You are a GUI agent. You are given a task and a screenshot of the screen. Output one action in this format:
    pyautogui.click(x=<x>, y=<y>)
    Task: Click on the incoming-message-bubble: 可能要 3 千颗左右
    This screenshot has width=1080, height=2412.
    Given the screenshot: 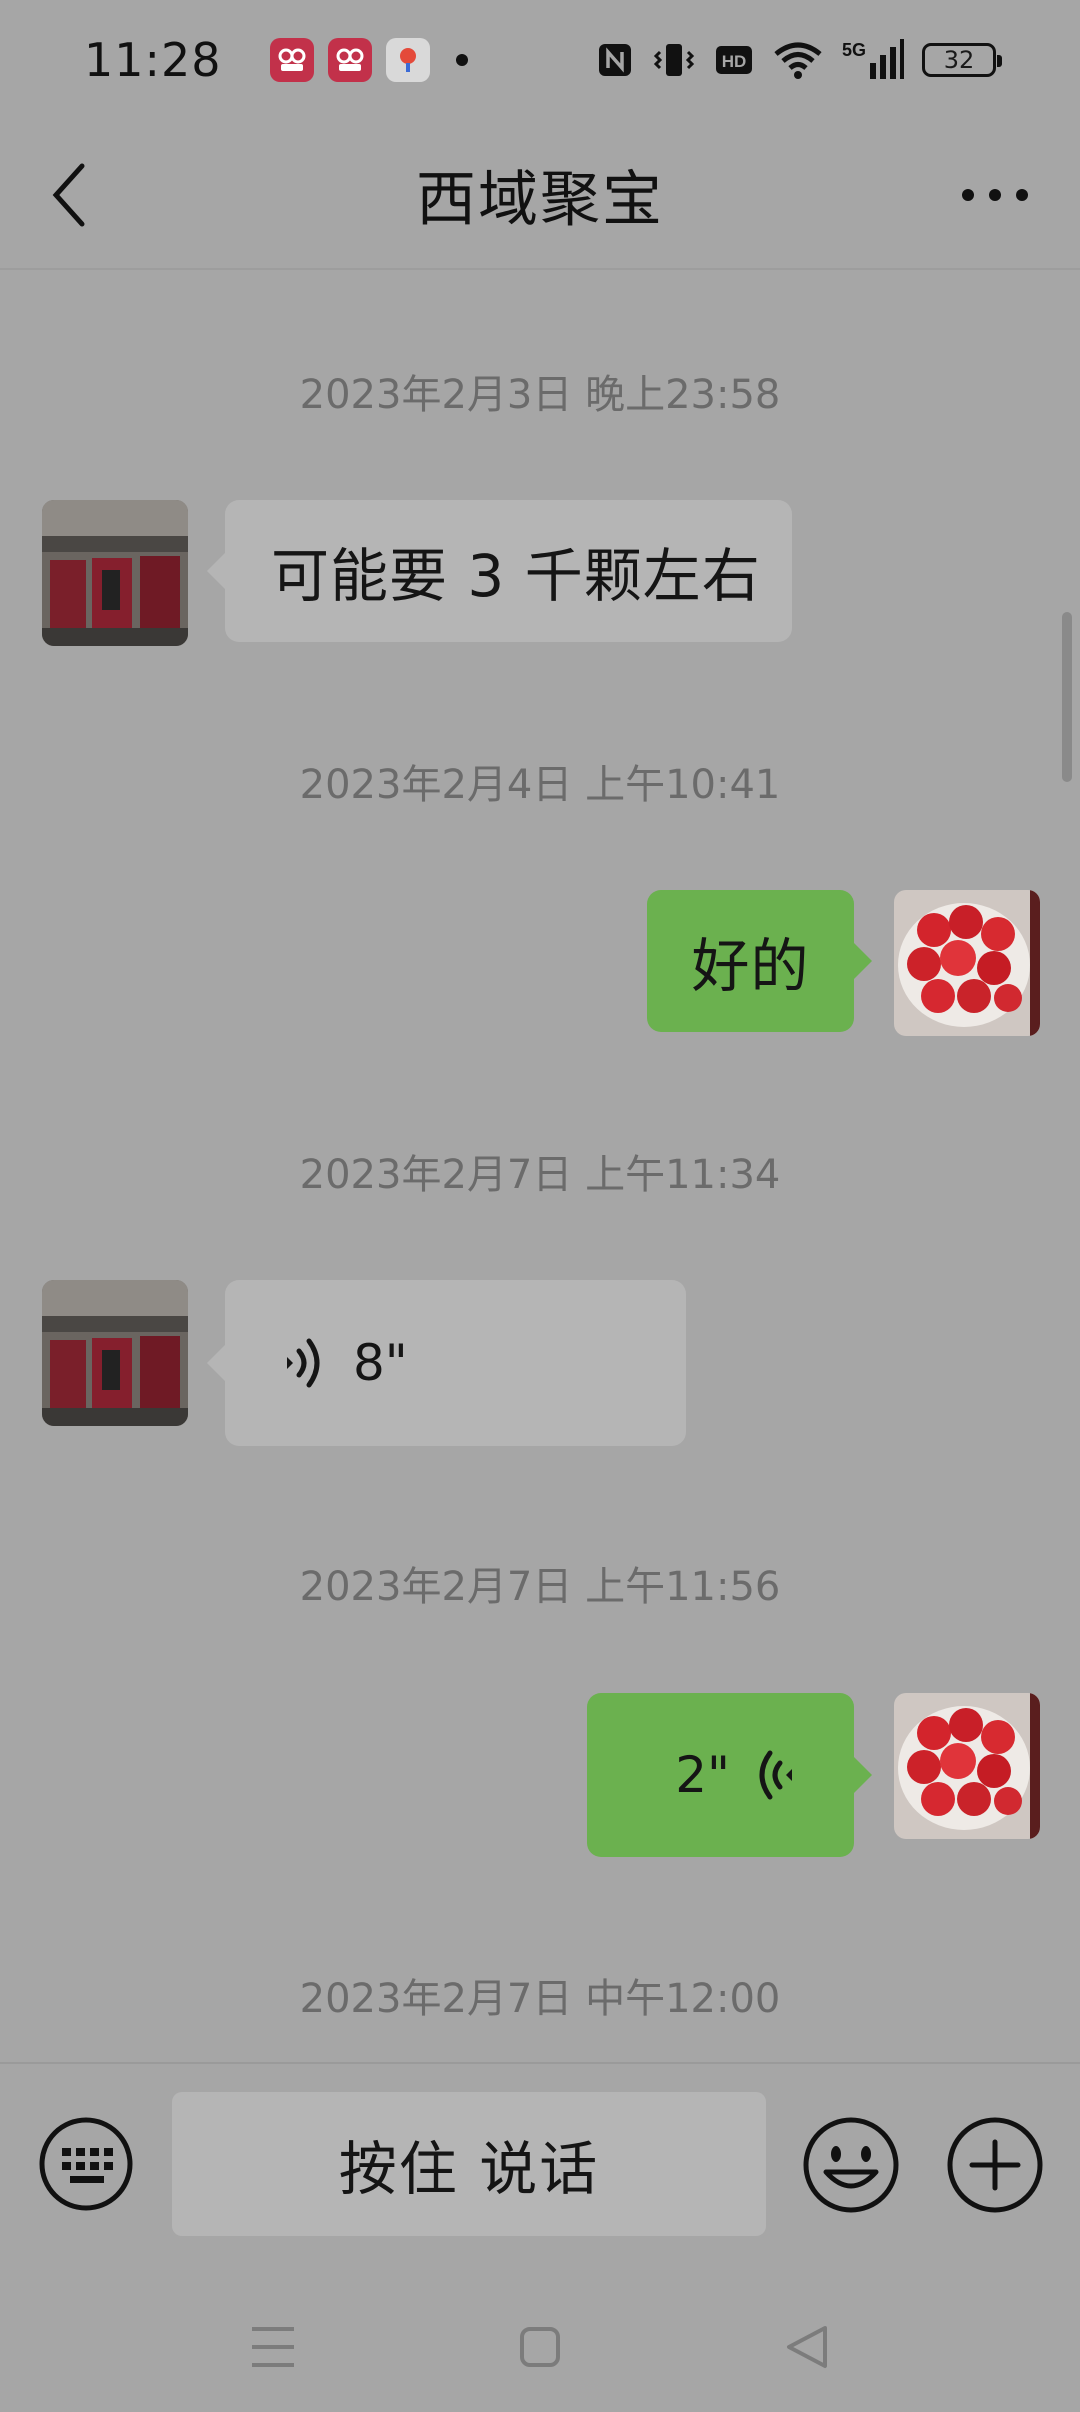 What is the action you would take?
    pyautogui.click(x=499, y=571)
    